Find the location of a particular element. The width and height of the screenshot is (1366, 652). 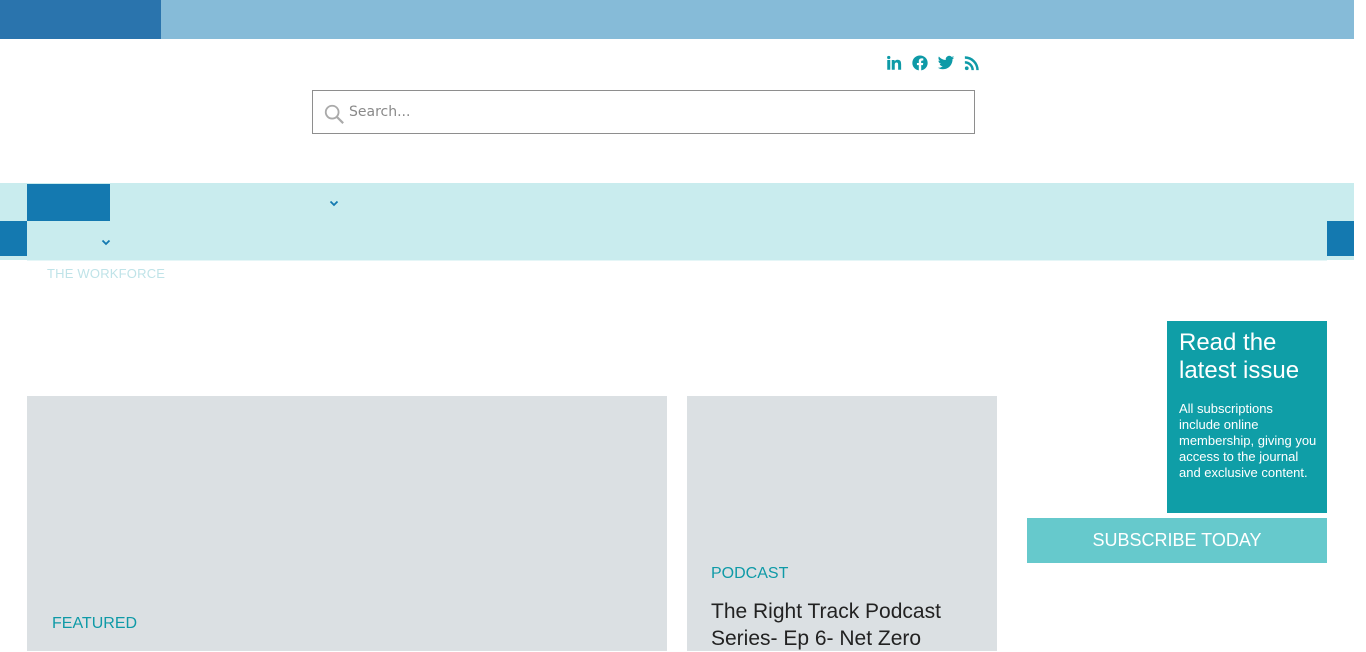

card-category: FEATURED is located at coordinates (94, 624).